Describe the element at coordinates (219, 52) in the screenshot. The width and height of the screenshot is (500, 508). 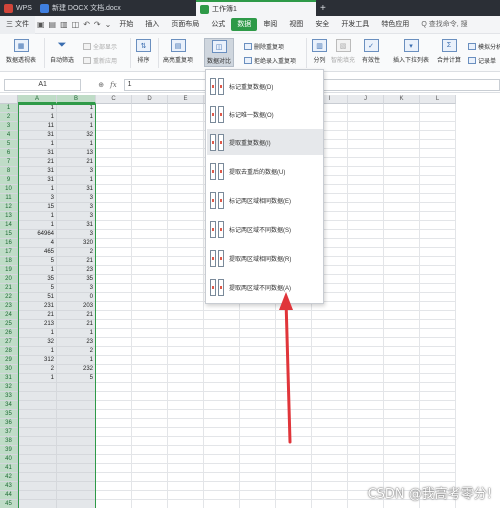
I see `data-compare-button: ◫ 数据对比` at that location.